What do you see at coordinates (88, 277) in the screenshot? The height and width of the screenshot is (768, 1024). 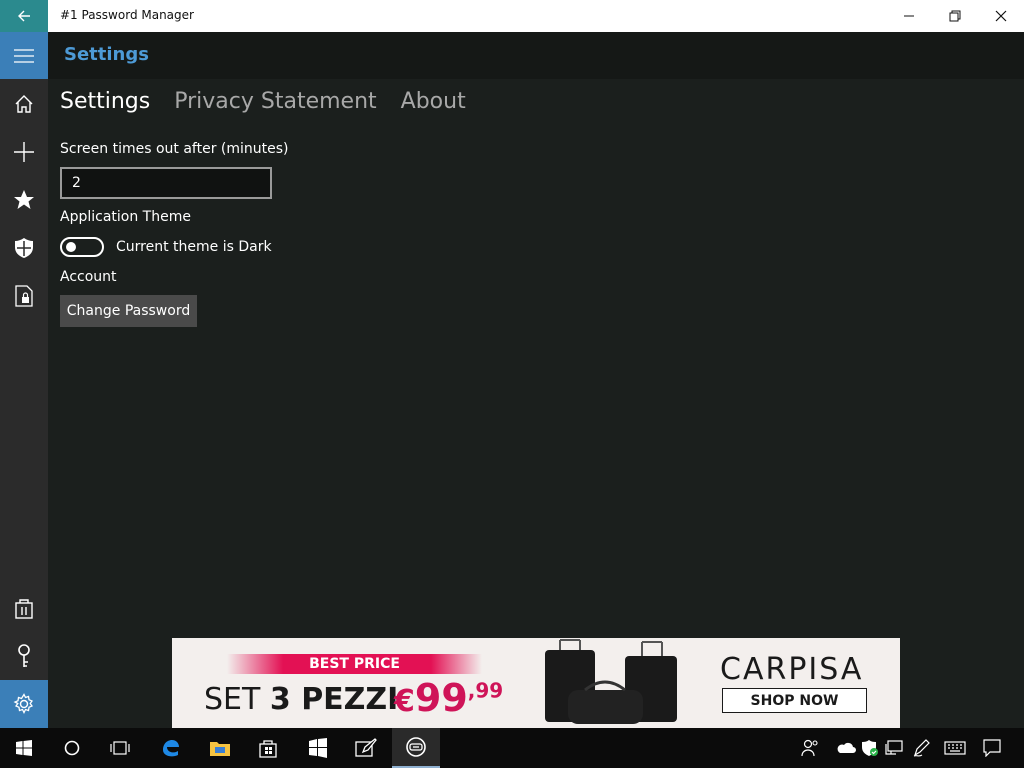 I see `account-label: Account` at bounding box center [88, 277].